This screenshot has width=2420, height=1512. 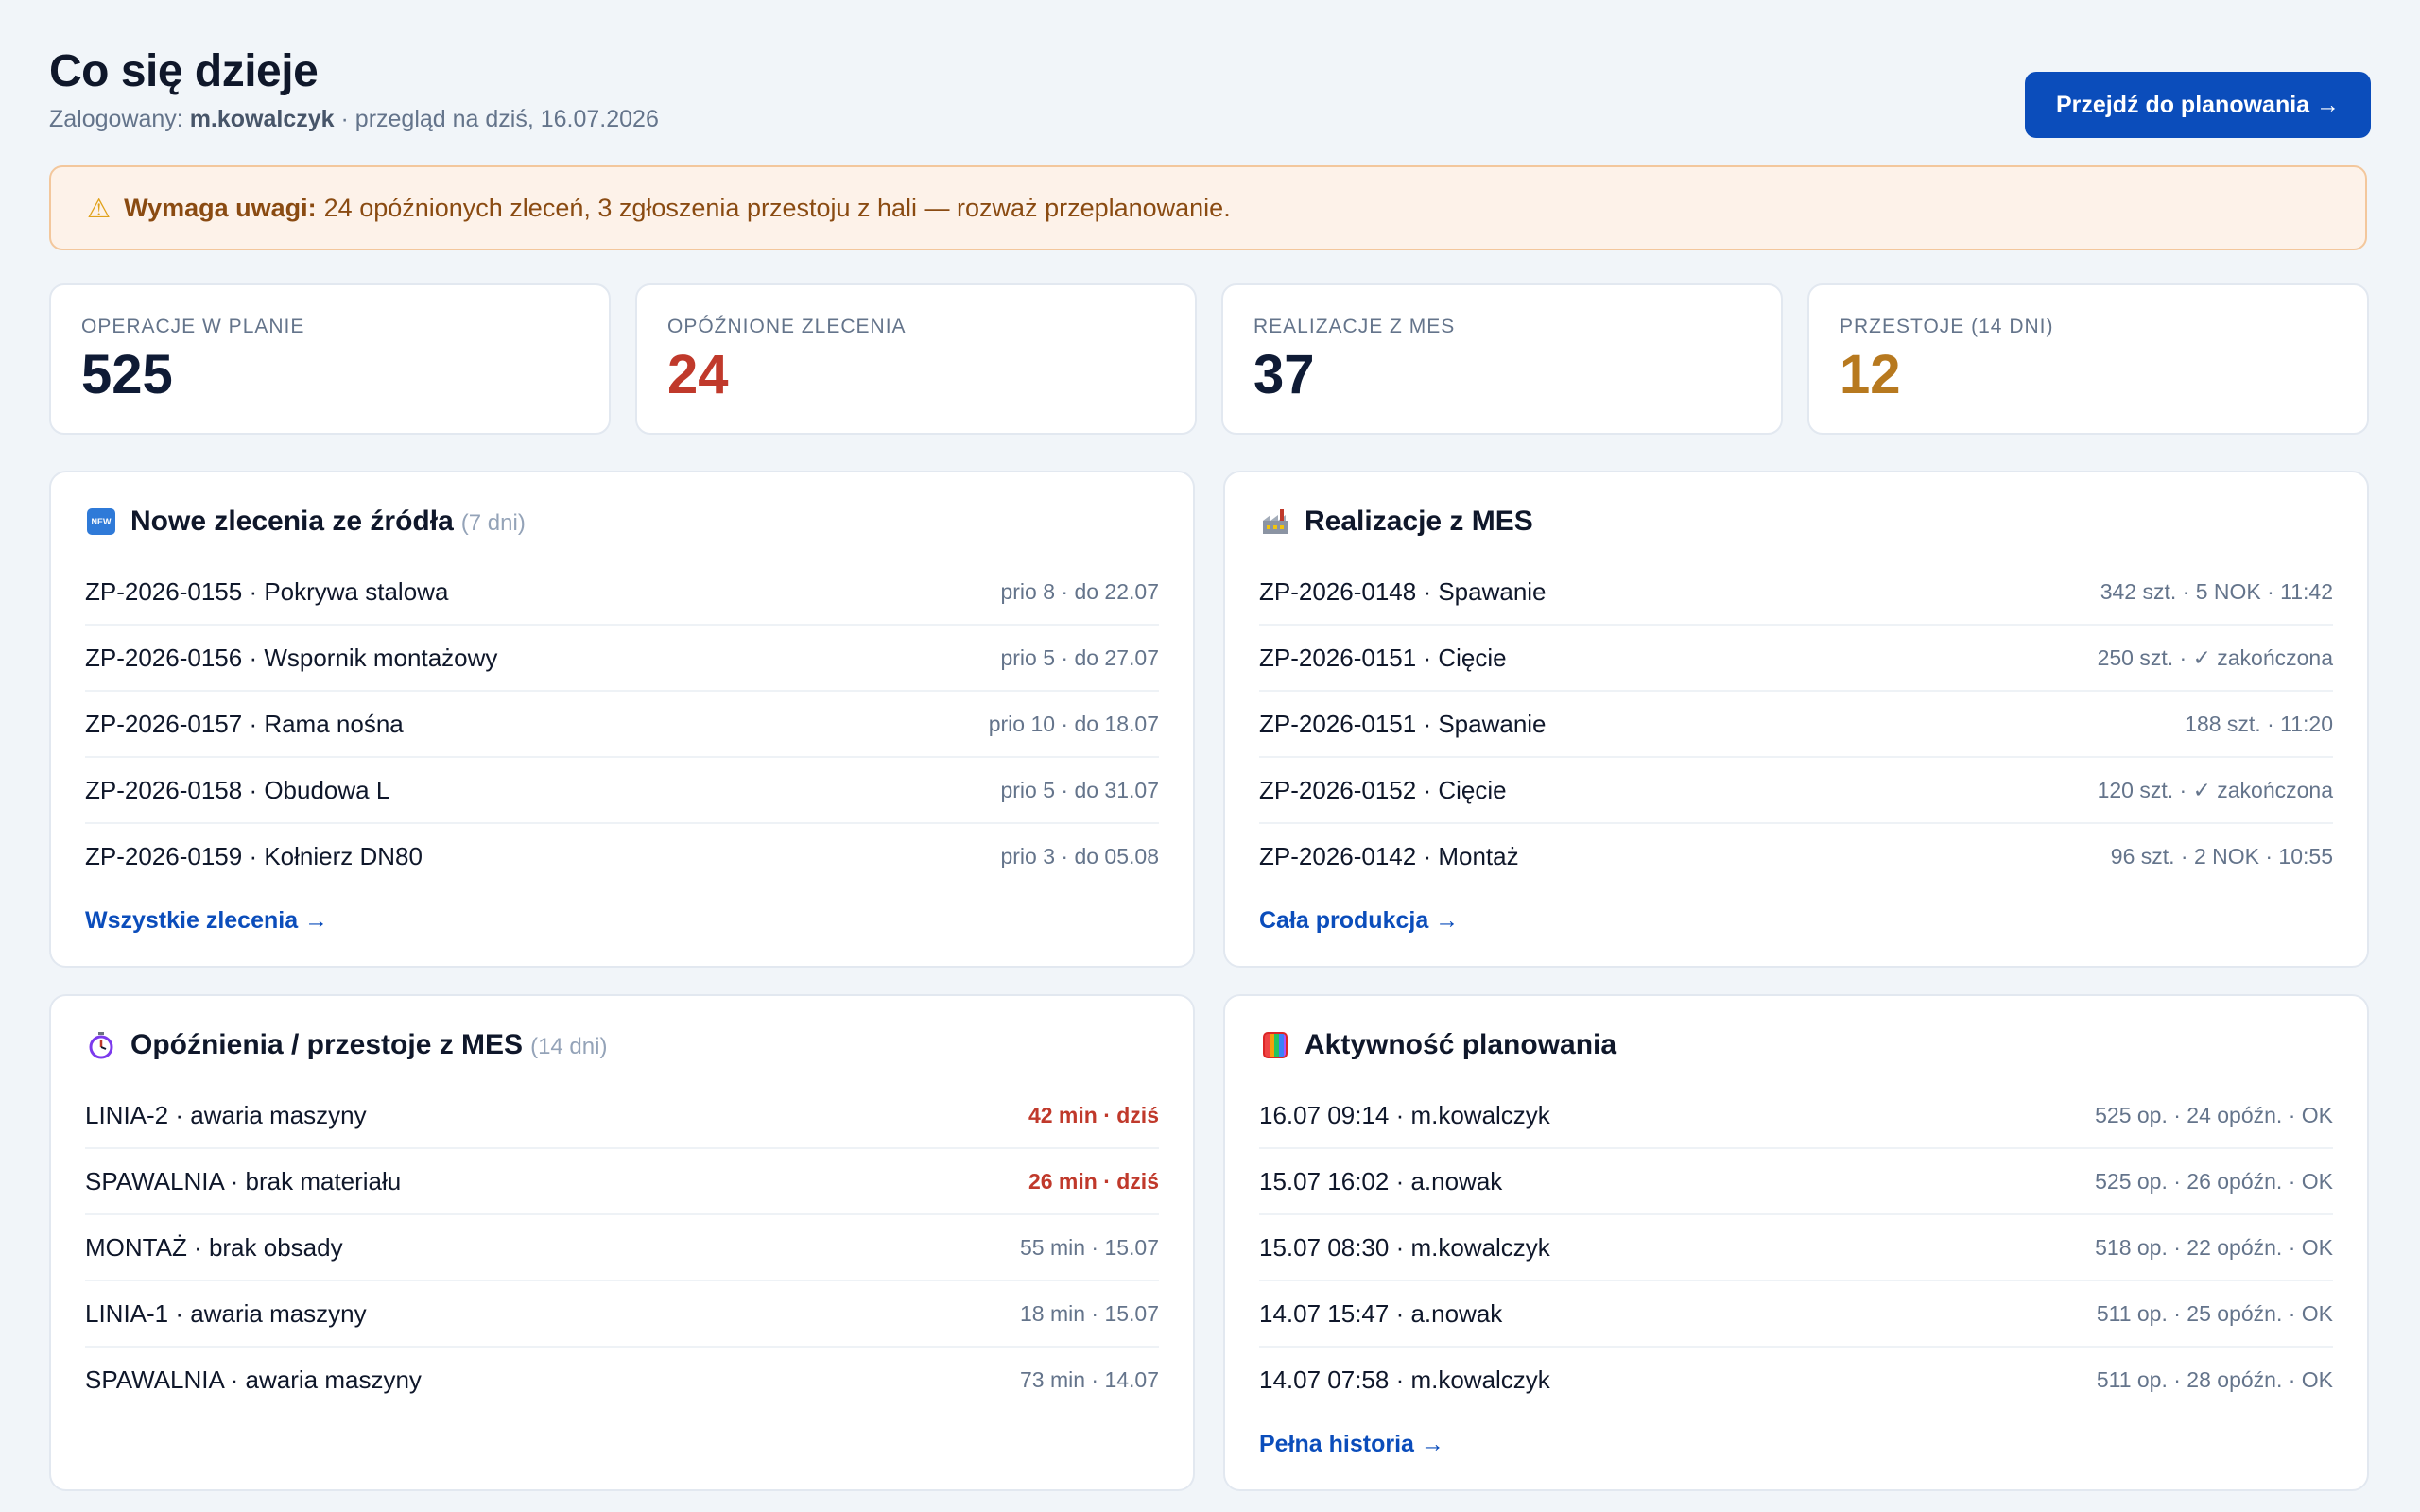 What do you see at coordinates (1383, 657) in the screenshot?
I see `realization-label: ZP-2026-0151 · Cięcie` at bounding box center [1383, 657].